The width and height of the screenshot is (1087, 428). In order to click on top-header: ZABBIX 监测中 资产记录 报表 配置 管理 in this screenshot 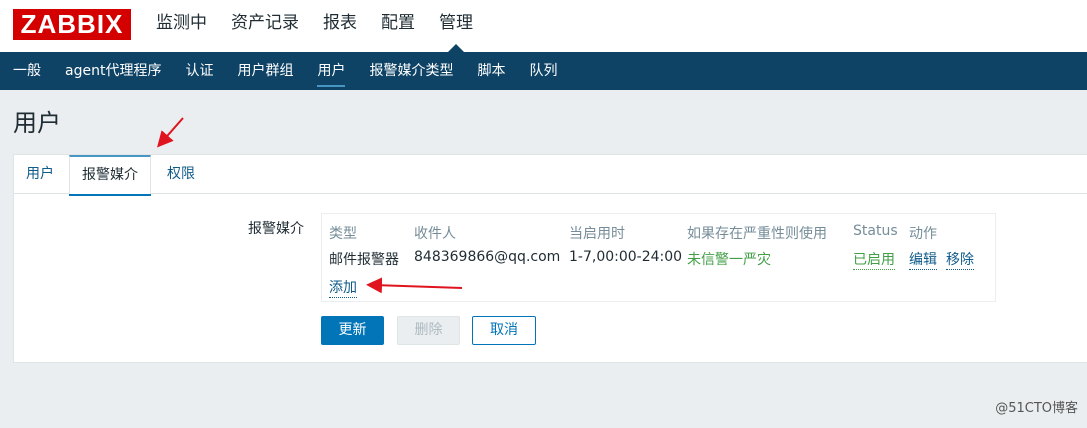, I will do `click(543, 26)`.